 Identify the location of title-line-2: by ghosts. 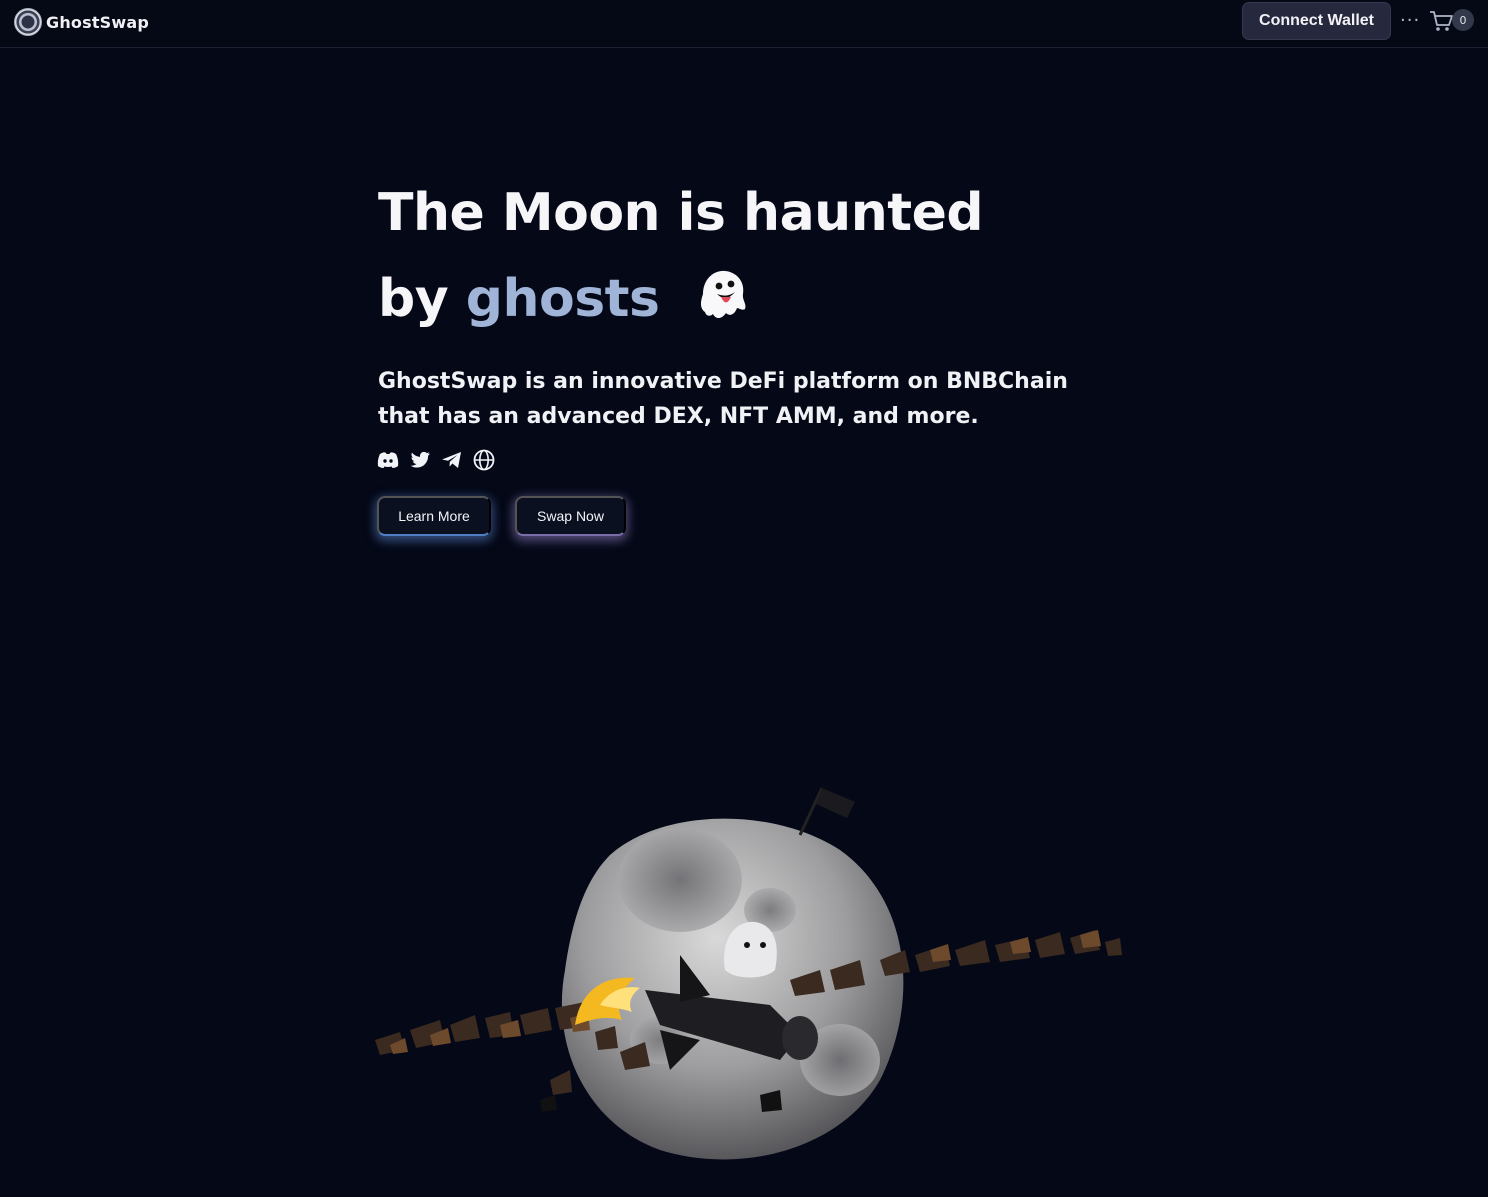
(758, 299).